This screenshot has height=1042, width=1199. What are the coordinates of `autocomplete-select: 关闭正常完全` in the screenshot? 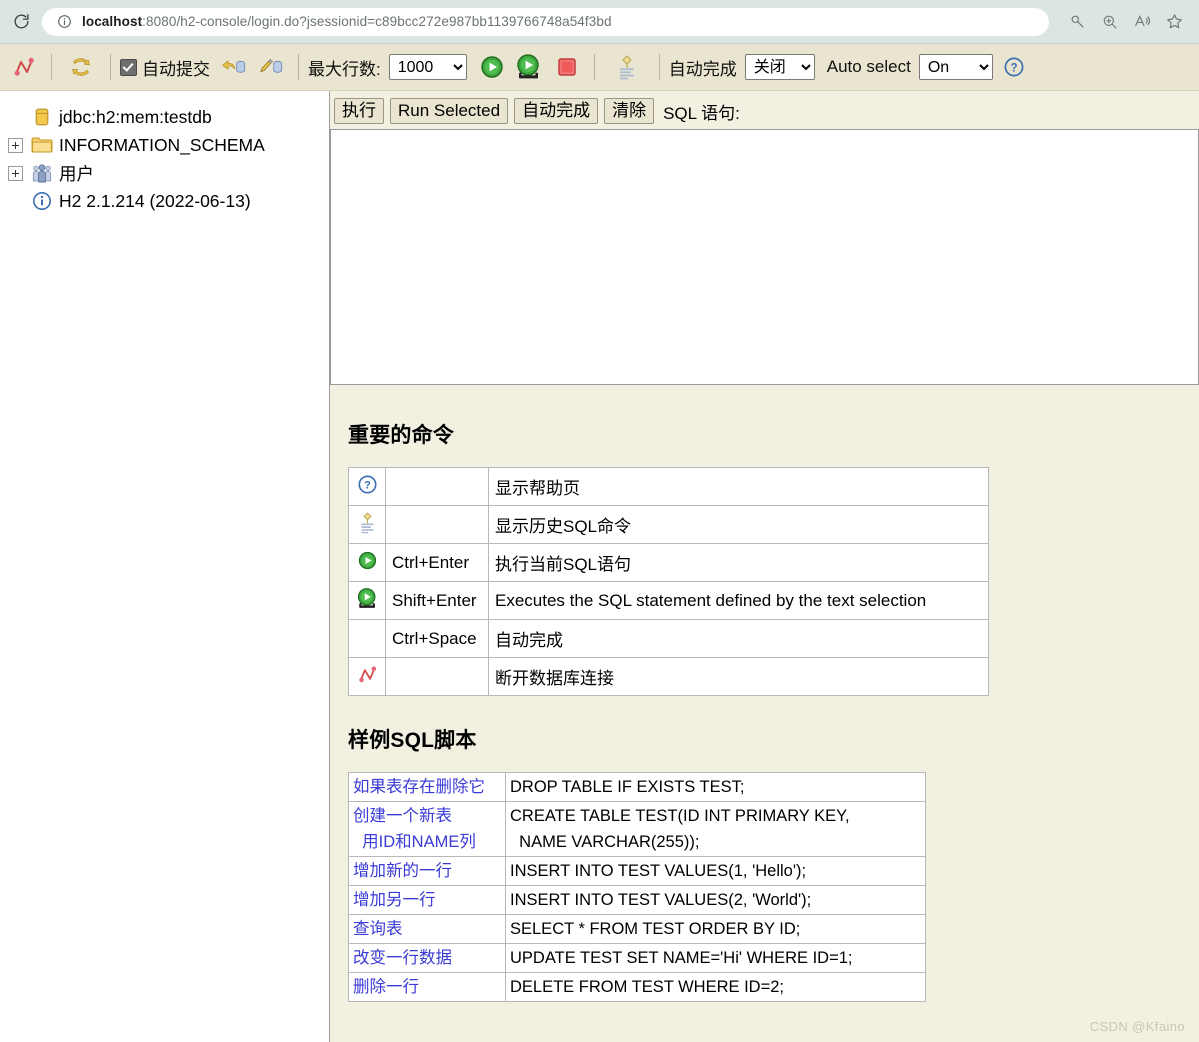 It's located at (779, 67).